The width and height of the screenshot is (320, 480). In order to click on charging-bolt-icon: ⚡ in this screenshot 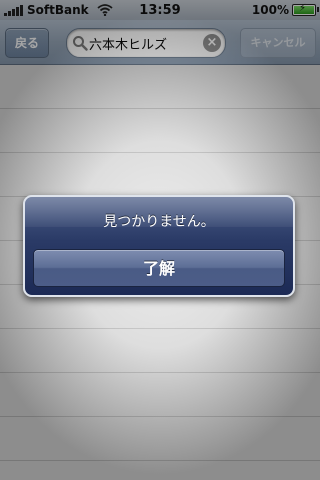, I will do `click(303, 8)`.